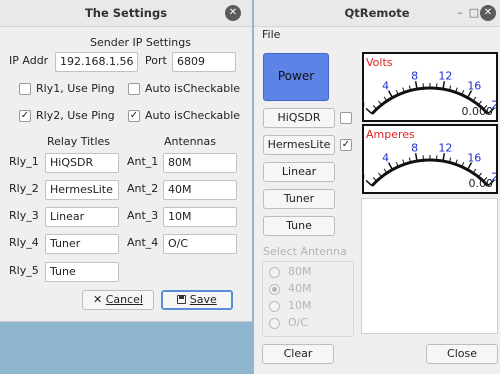 This screenshot has height=374, width=500. Describe the element at coordinates (25, 89) in the screenshot. I see `rly1-ping-checkbox` at that location.